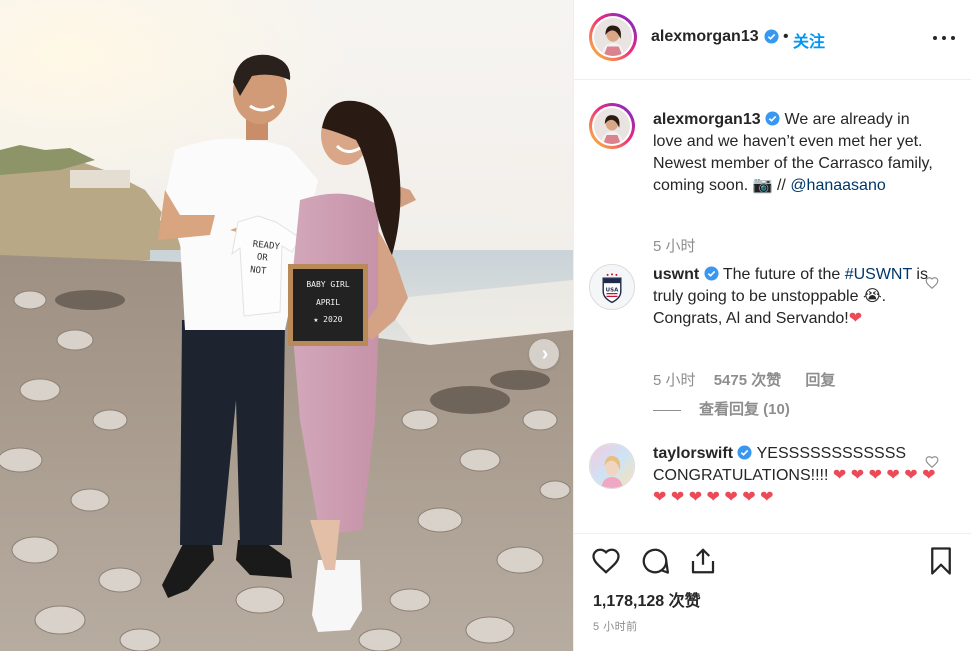 The width and height of the screenshot is (971, 651). I want to click on commenter-username: uswnt, so click(676, 274).